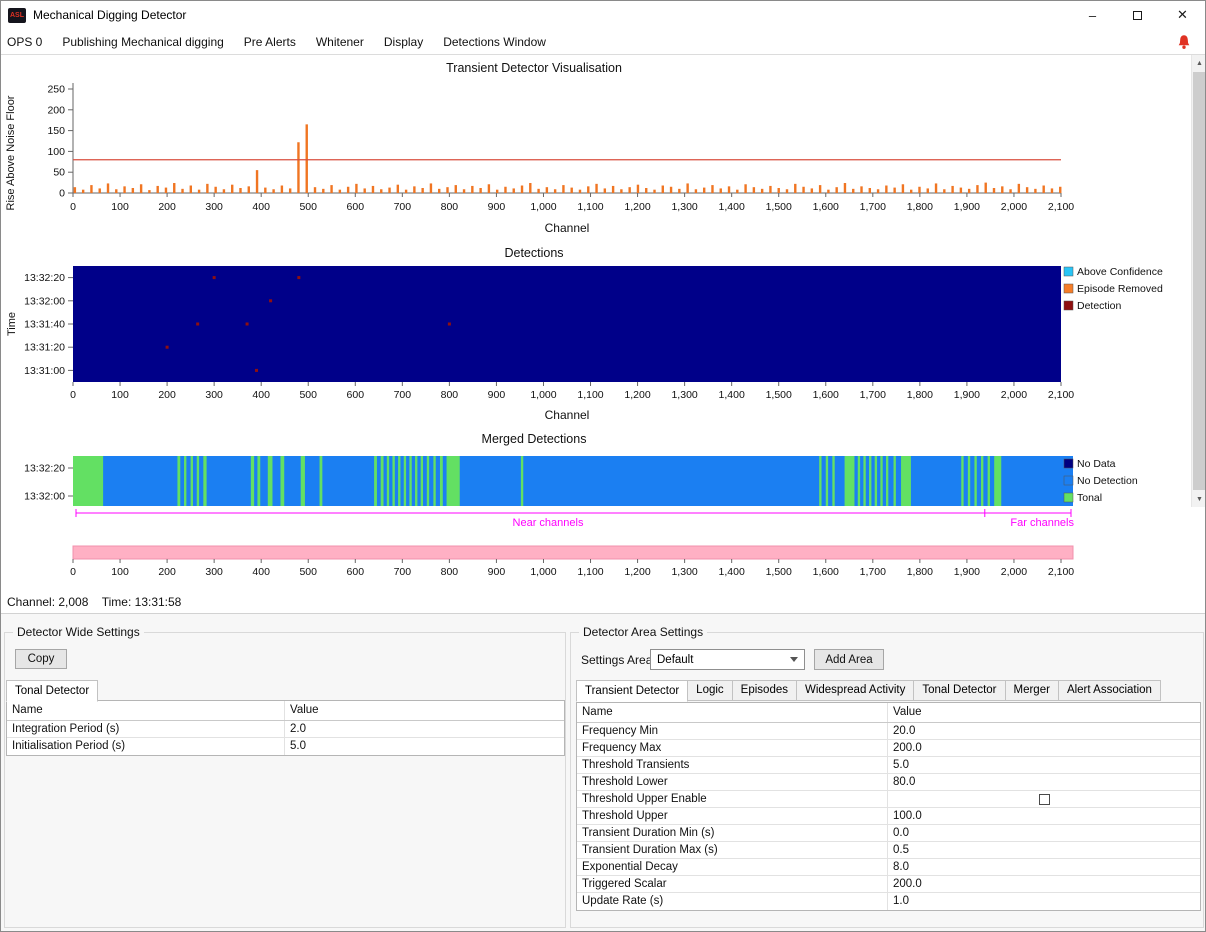  I want to click on checkbox-threshold-upper-enable, so click(1044, 799).